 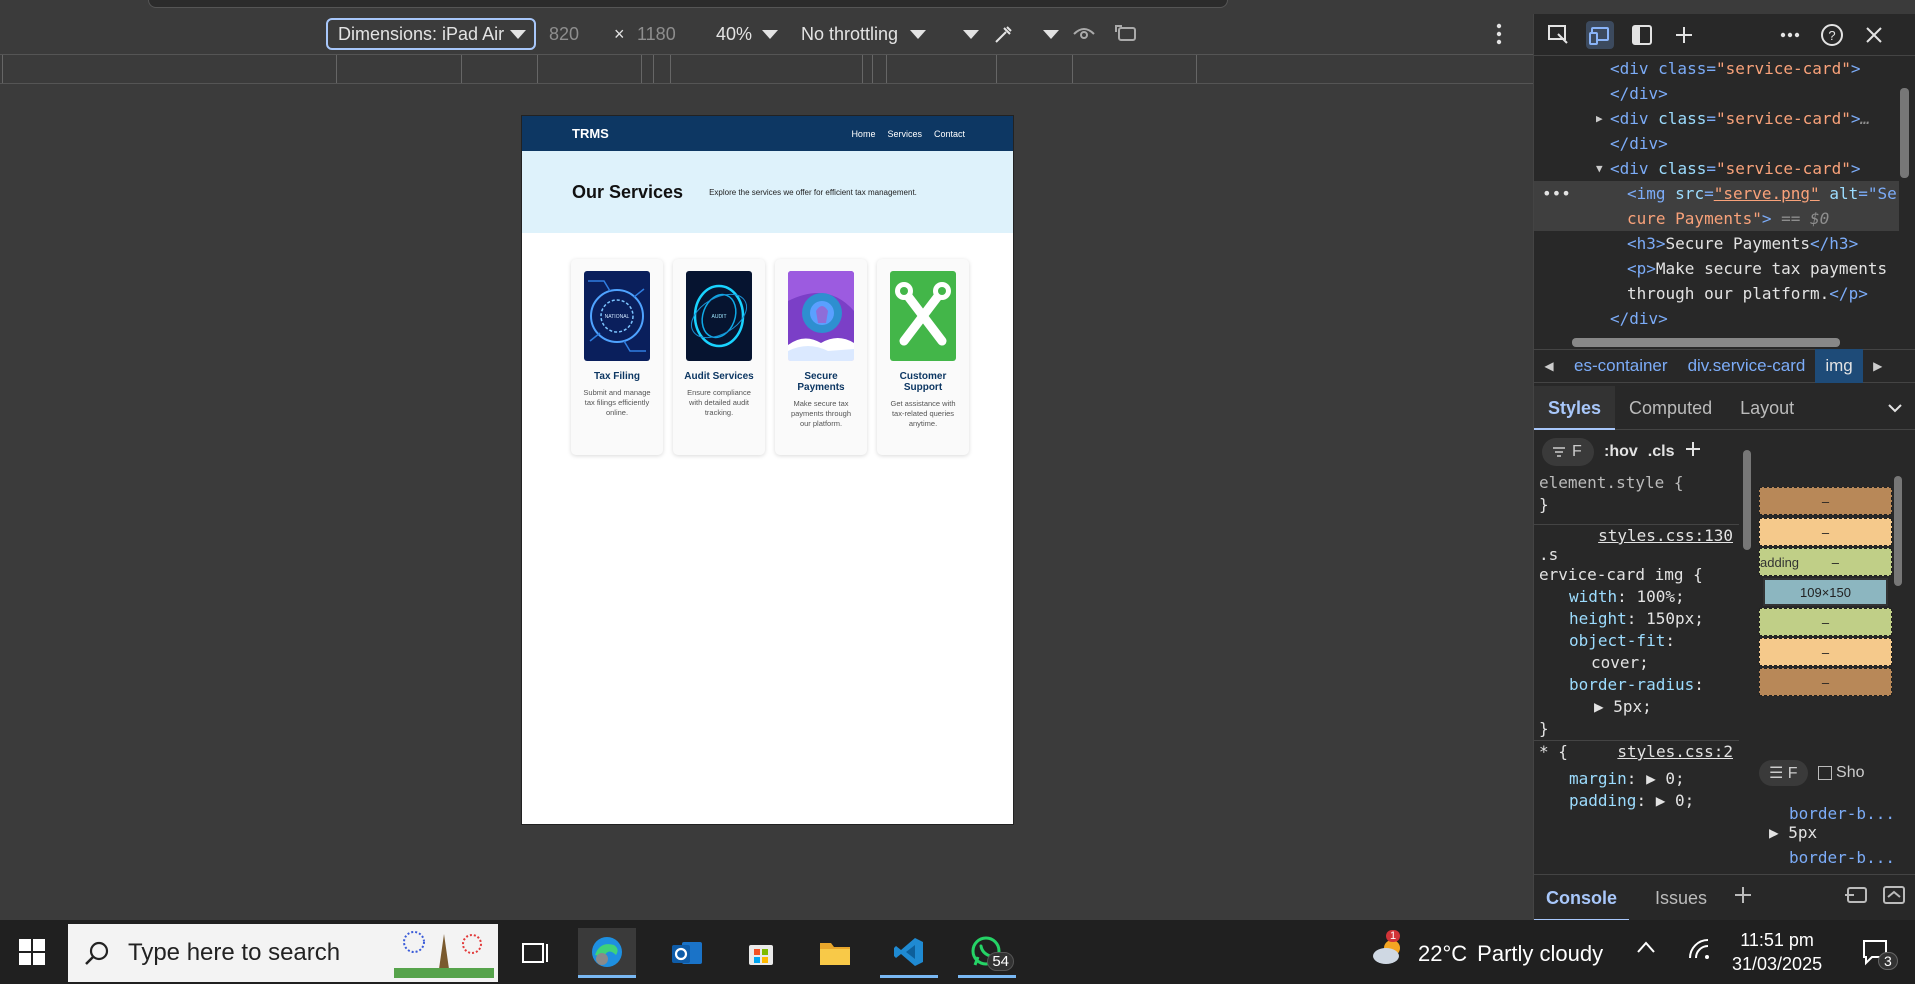 I want to click on padding-band: adding –, so click(x=1825, y=562).